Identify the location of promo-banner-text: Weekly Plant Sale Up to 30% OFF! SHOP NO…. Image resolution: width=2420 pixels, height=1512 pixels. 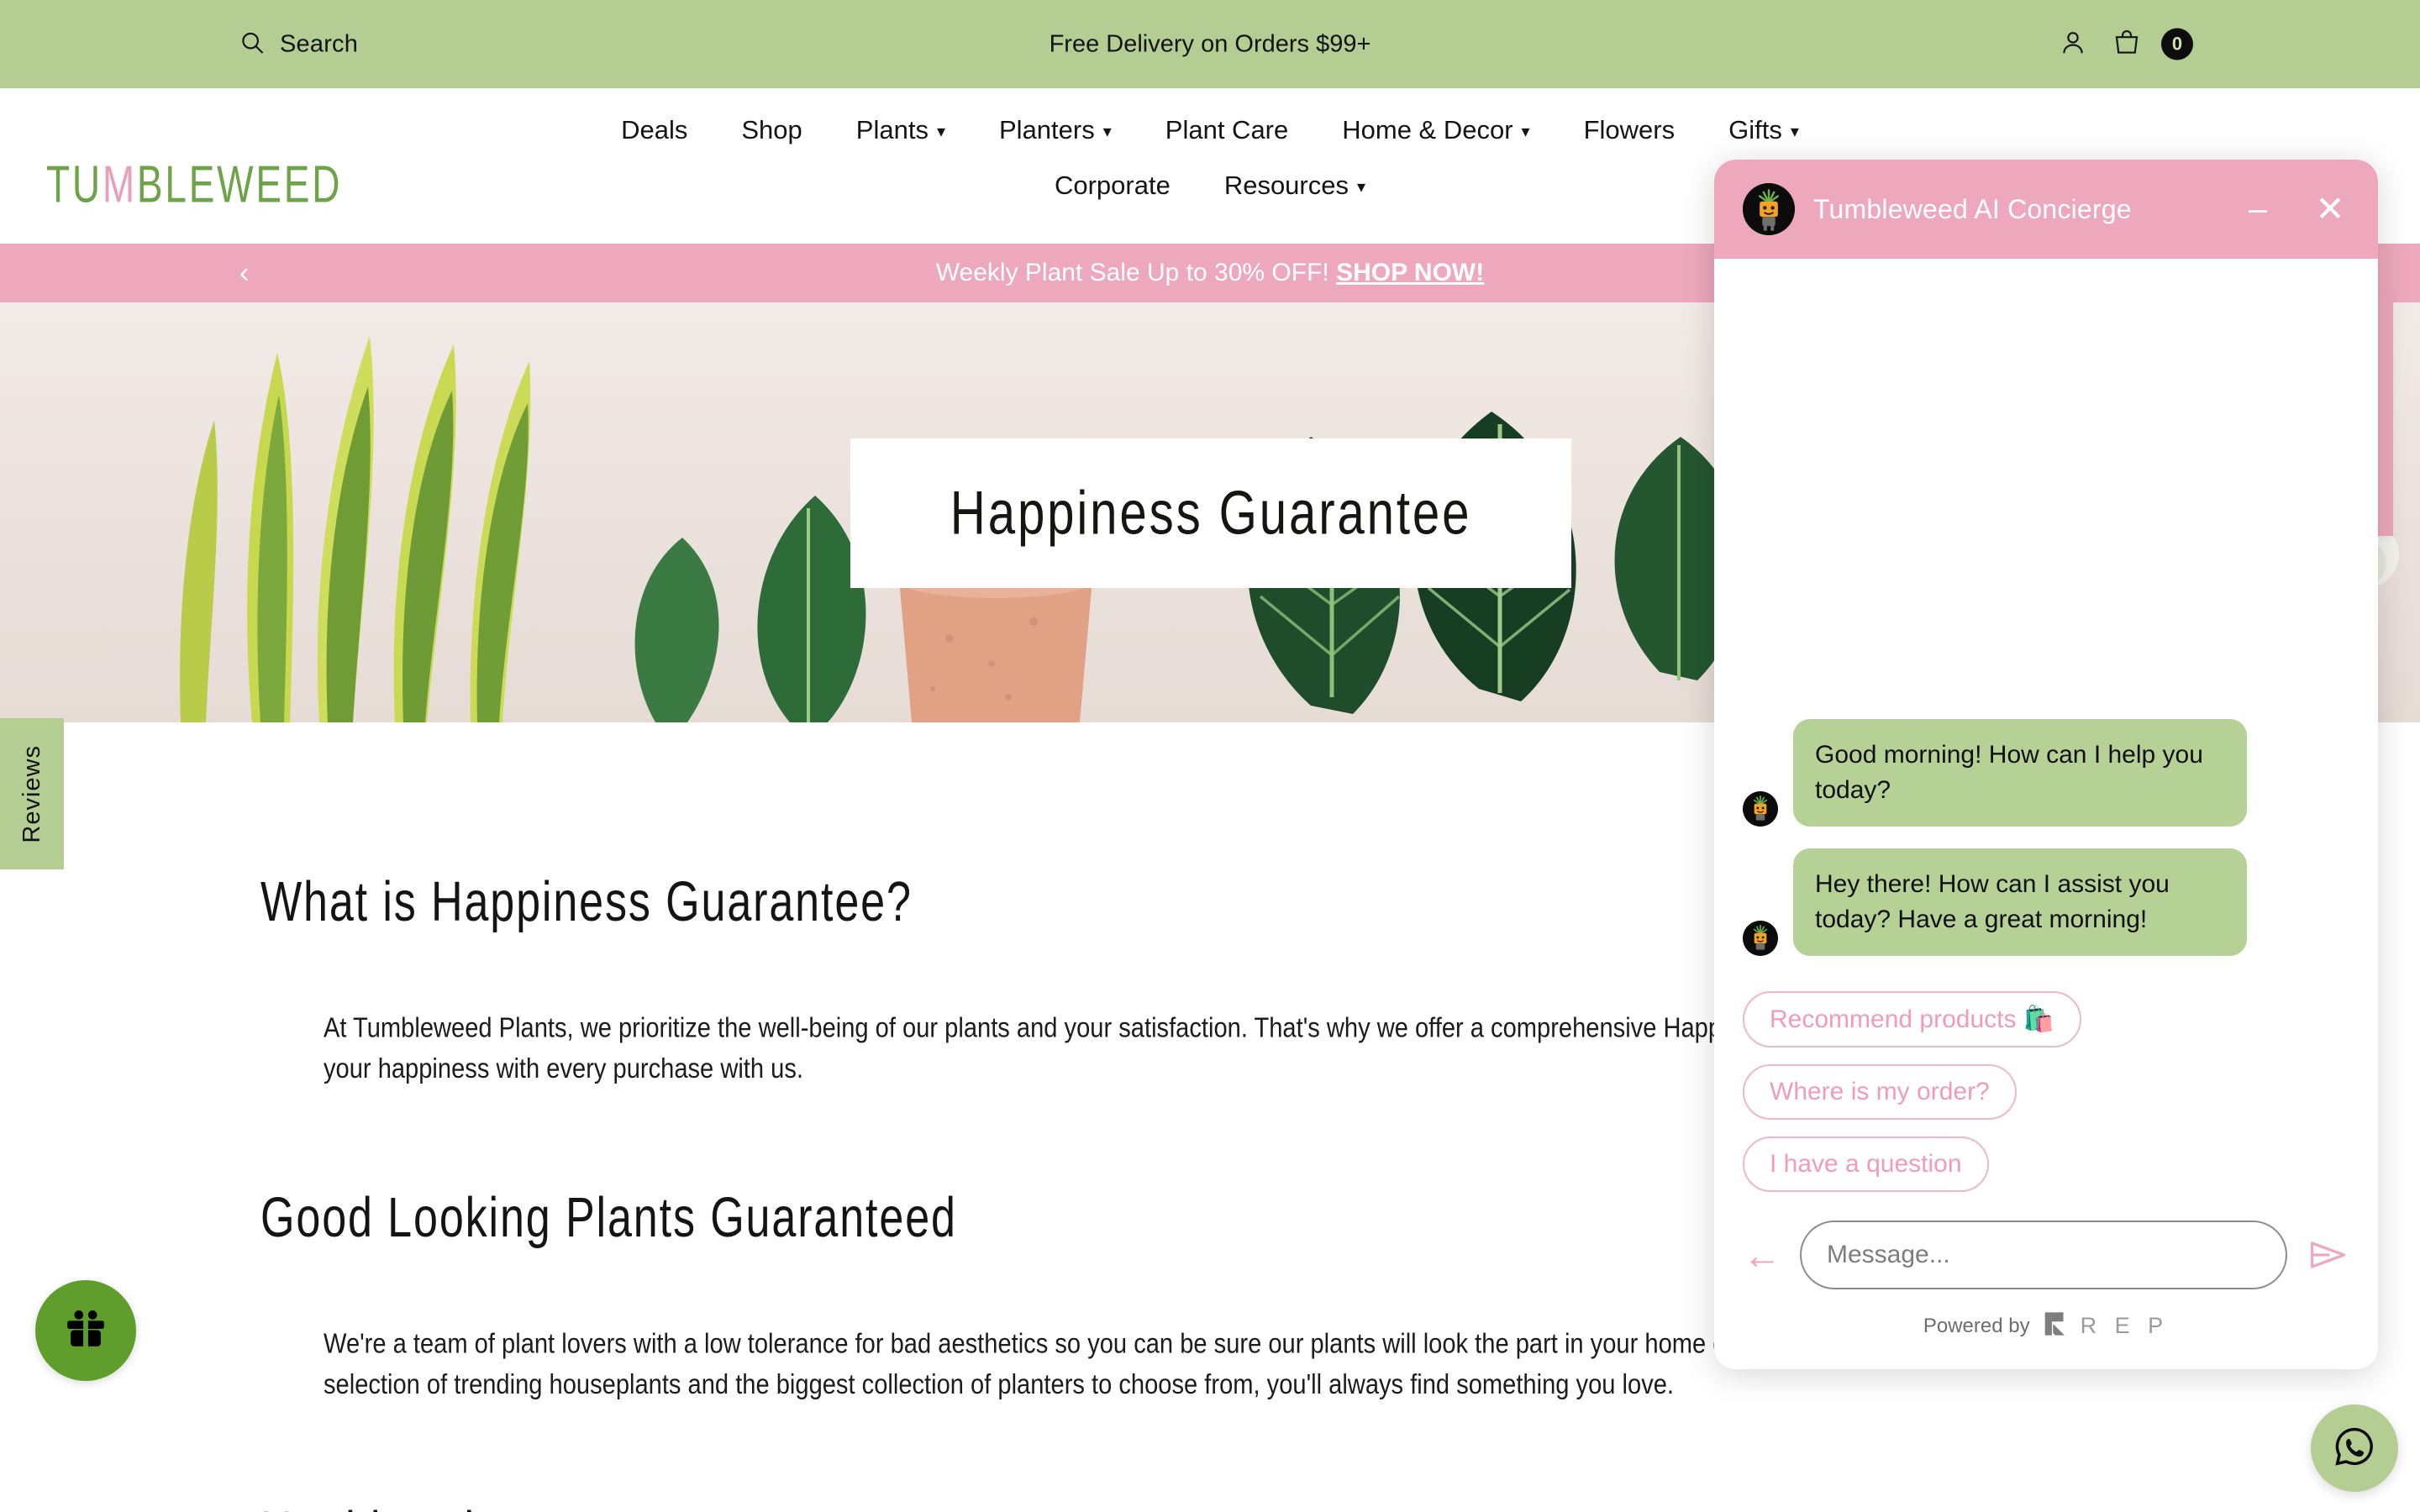
(1210, 273).